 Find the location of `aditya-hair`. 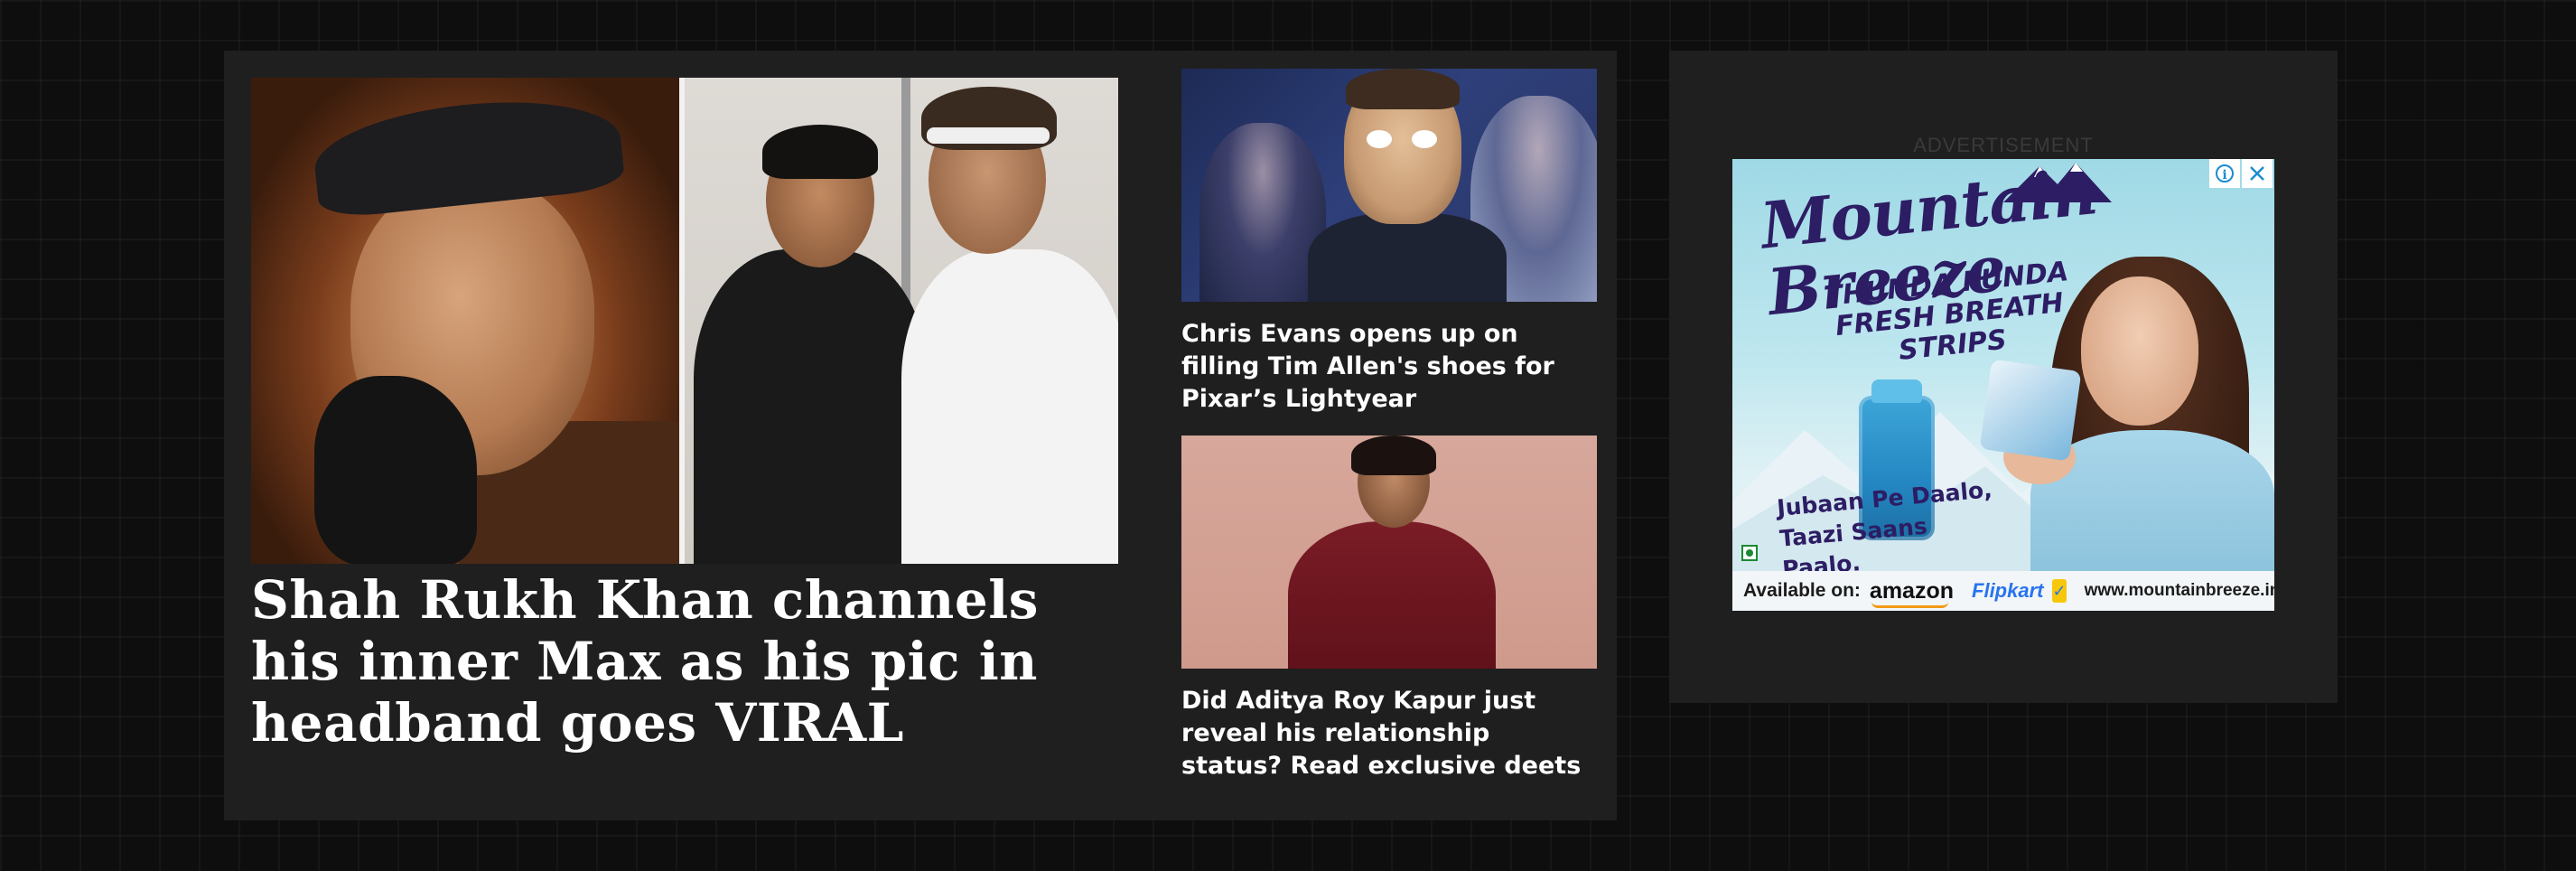

aditya-hair is located at coordinates (1393, 455).